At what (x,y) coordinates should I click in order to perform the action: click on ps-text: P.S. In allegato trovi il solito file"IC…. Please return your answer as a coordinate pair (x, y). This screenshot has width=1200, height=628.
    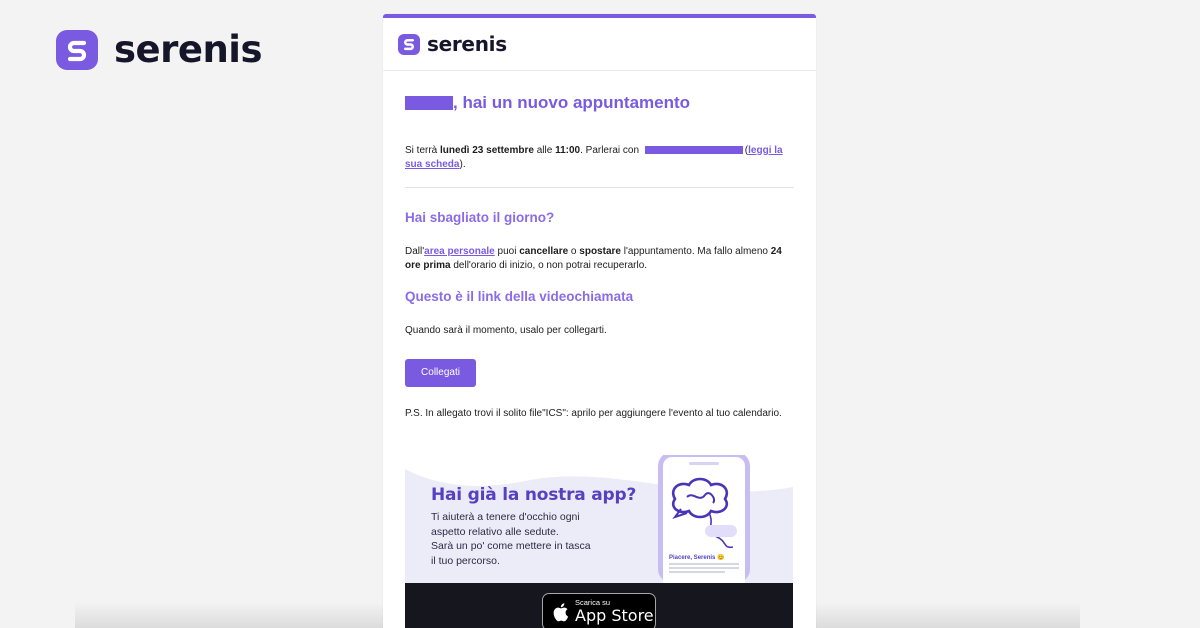
    Looking at the image, I should click on (593, 413).